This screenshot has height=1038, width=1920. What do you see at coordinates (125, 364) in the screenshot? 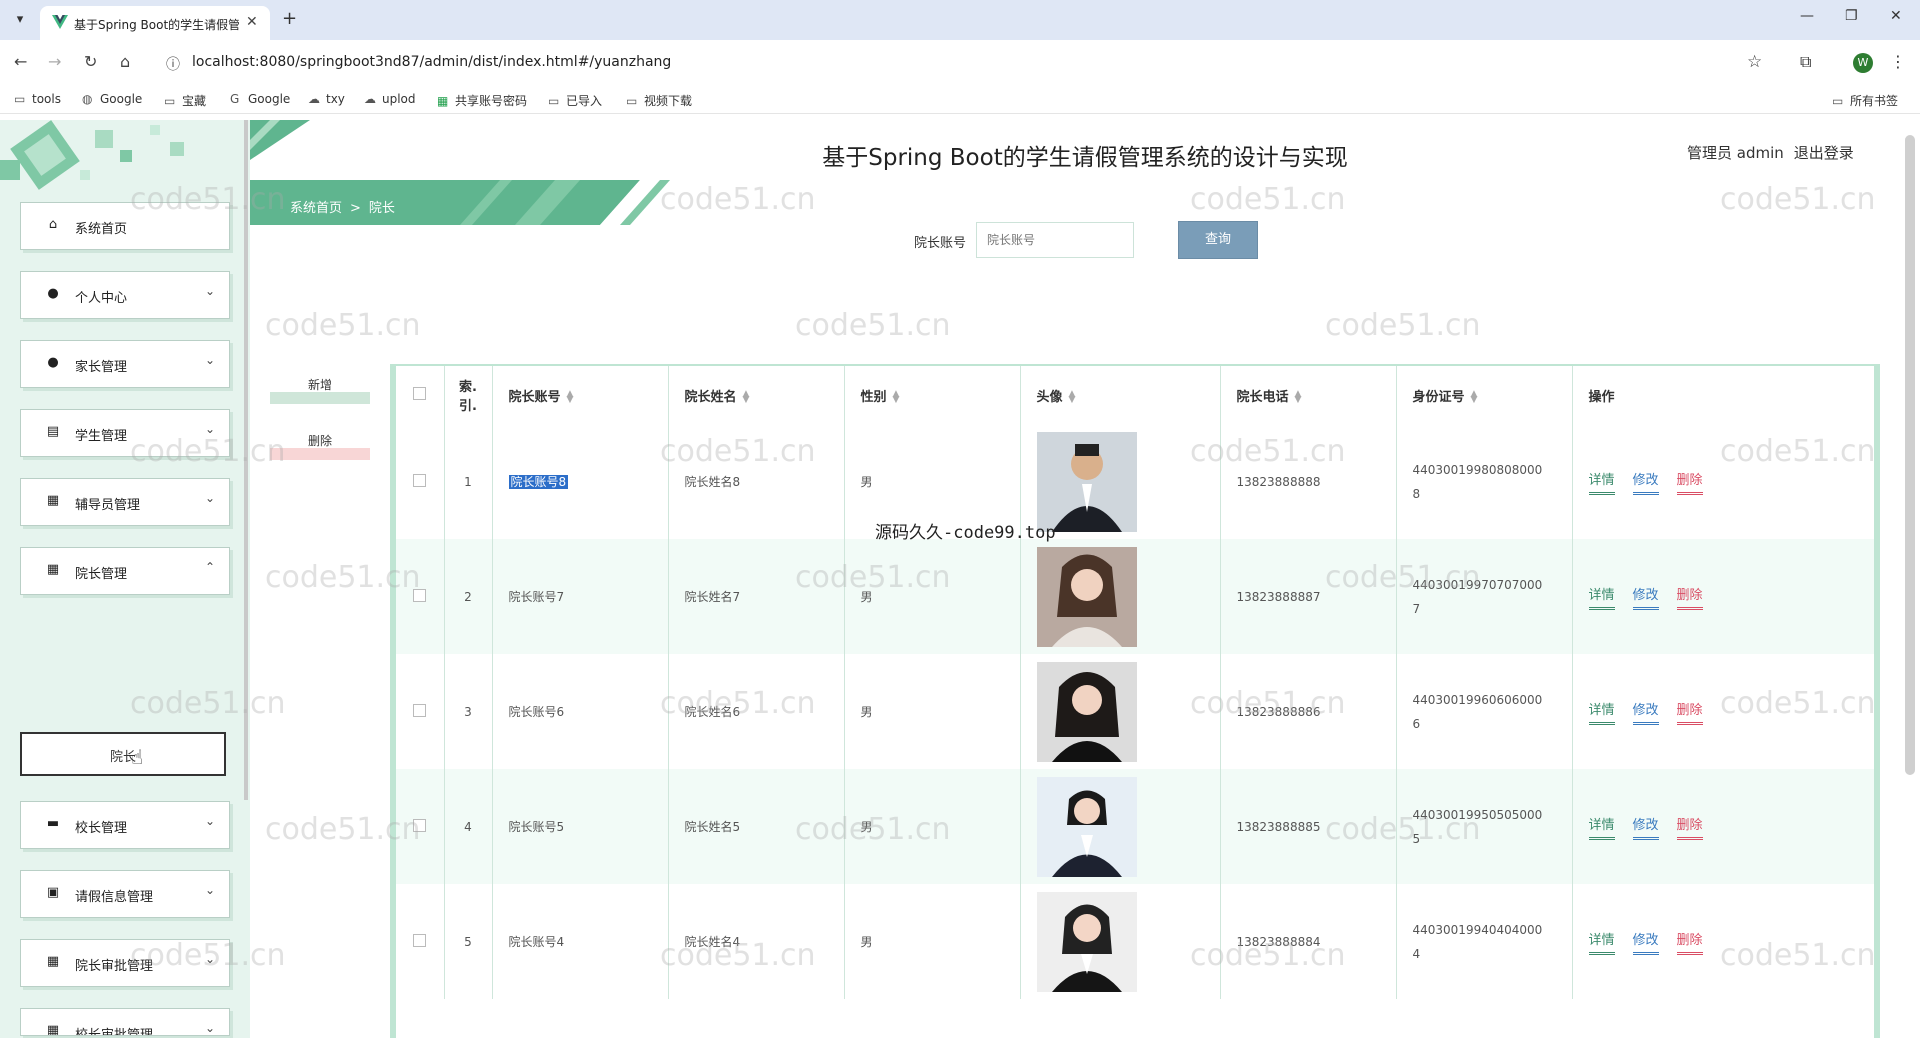
I see `sidebar-item-parents: ● 家长管理 ⌄` at bounding box center [125, 364].